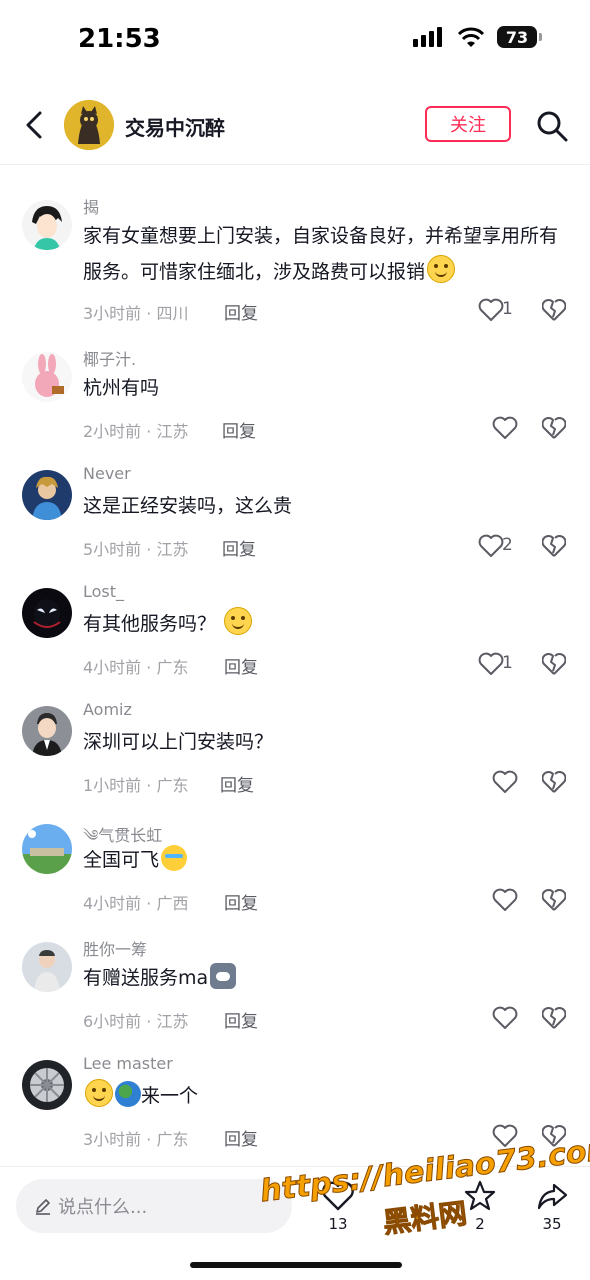 Image resolution: width=590 pixels, height=1280 pixels. I want to click on cat-avatar-icon, so click(89, 125).